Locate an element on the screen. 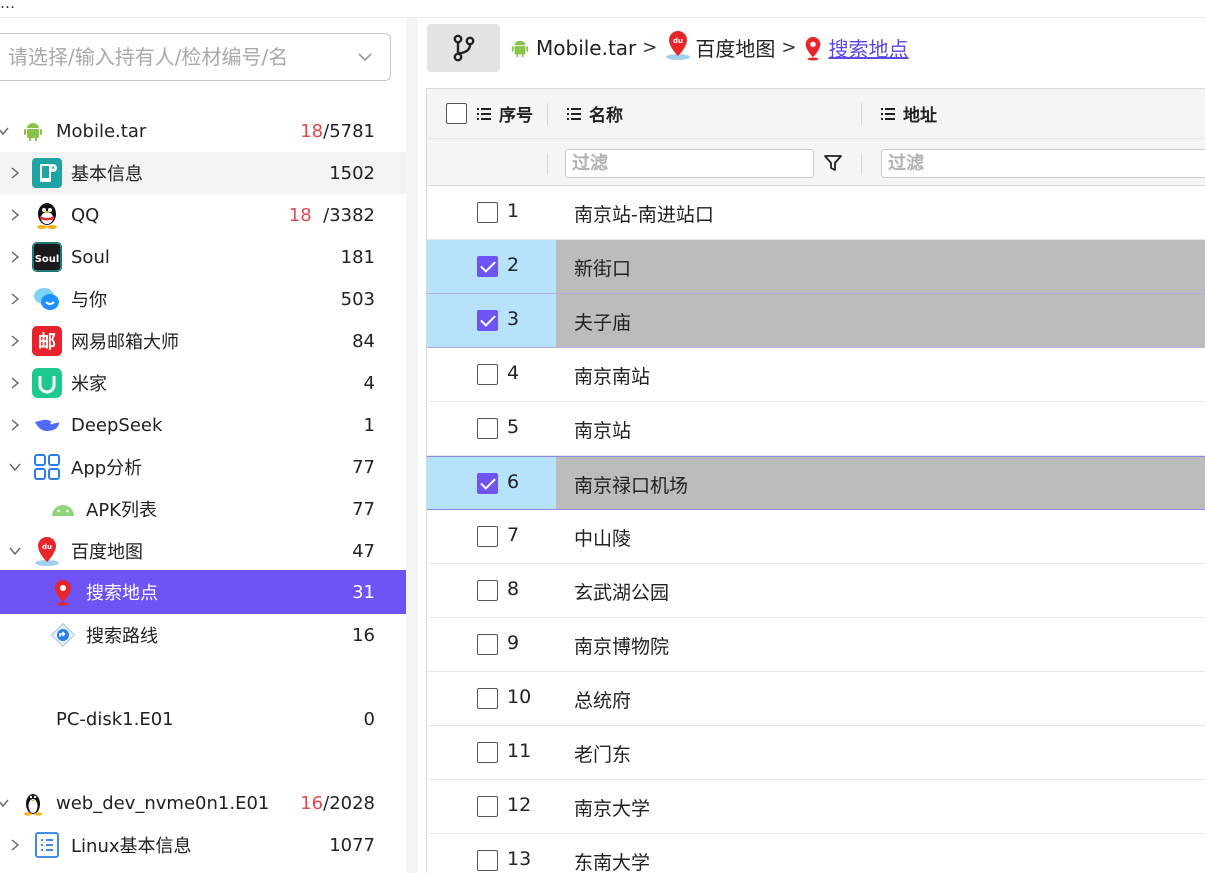 This screenshot has height=873, width=1205. tree-item-apk-list: APK列表 77 is located at coordinates (203, 509).